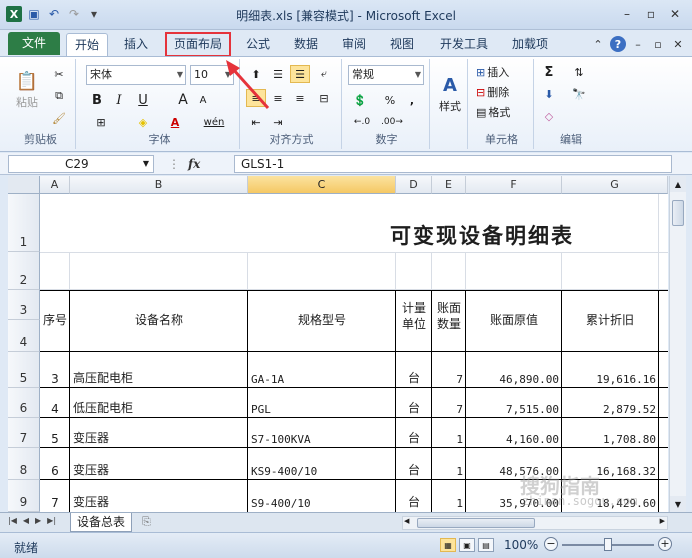 This screenshot has height=558, width=692. What do you see at coordinates (449, 308) in the screenshot?
I see `header-qty-line1: 账面` at bounding box center [449, 308].